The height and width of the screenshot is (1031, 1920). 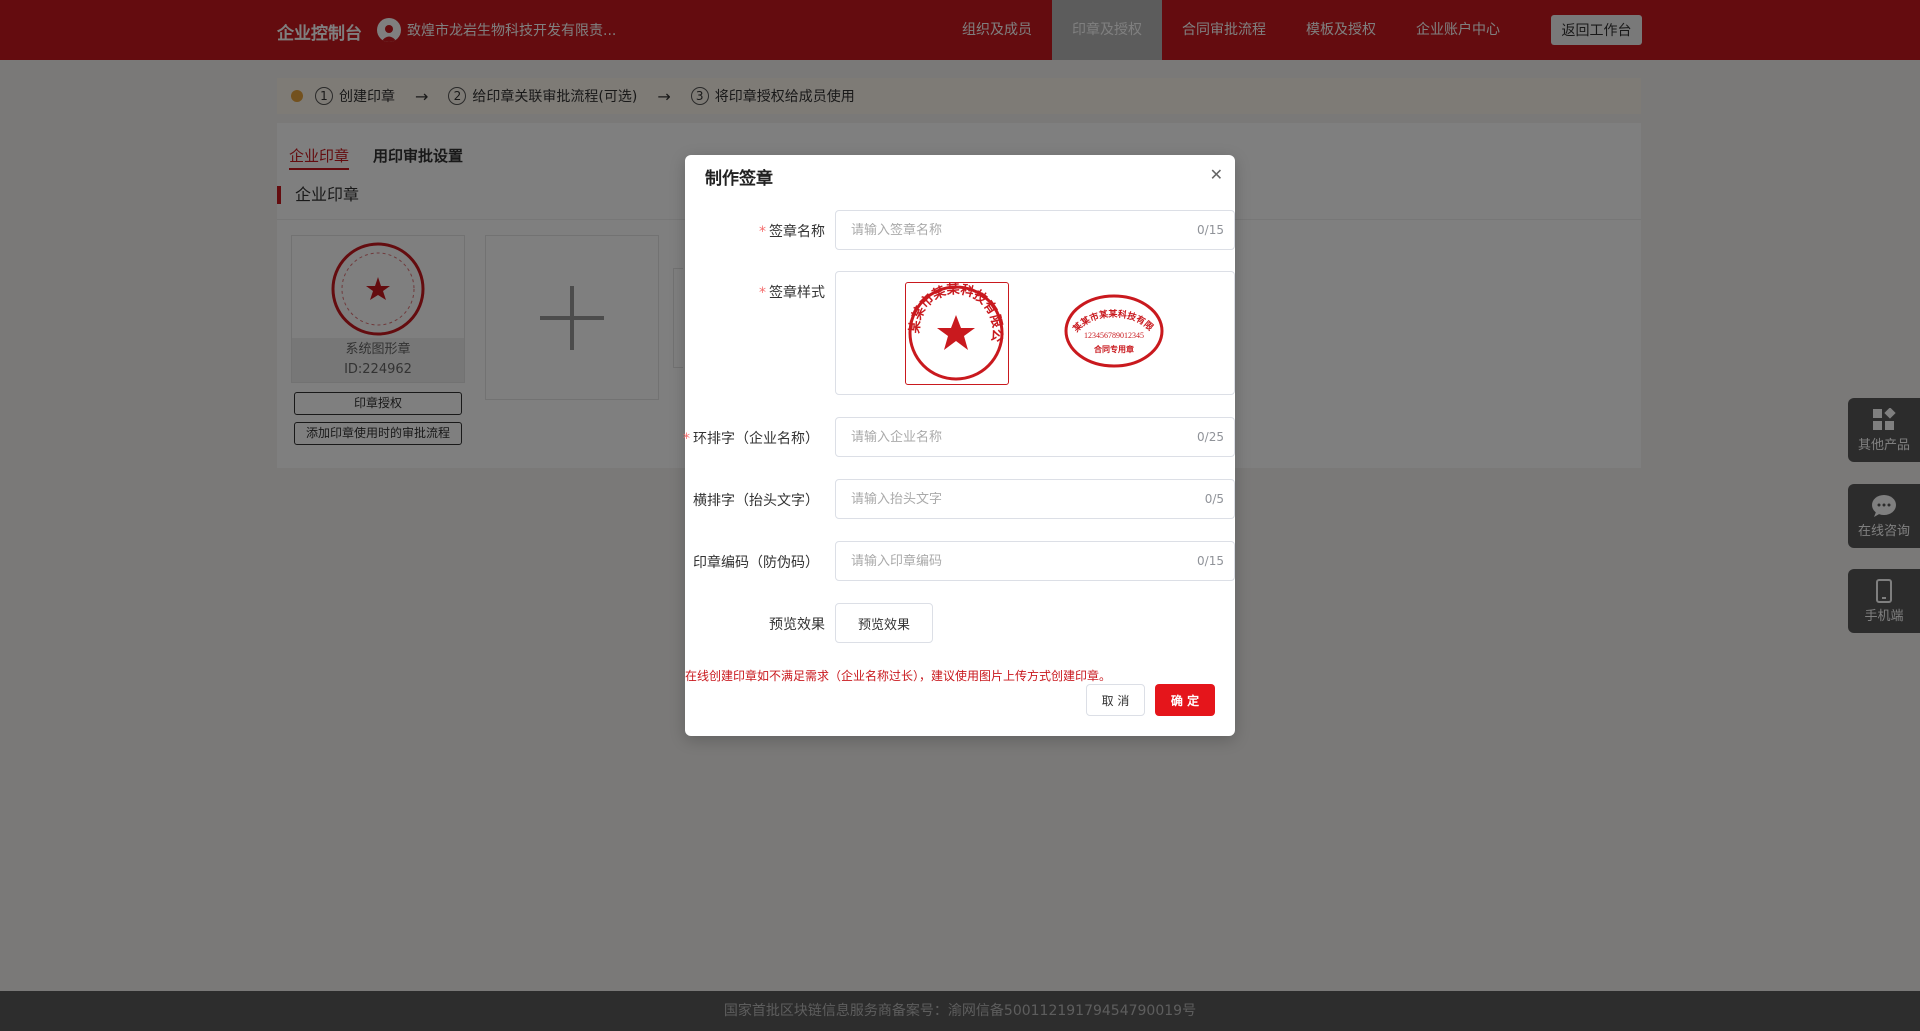 I want to click on seal-code-label: 印章编码（防伪码）, so click(x=756, y=563).